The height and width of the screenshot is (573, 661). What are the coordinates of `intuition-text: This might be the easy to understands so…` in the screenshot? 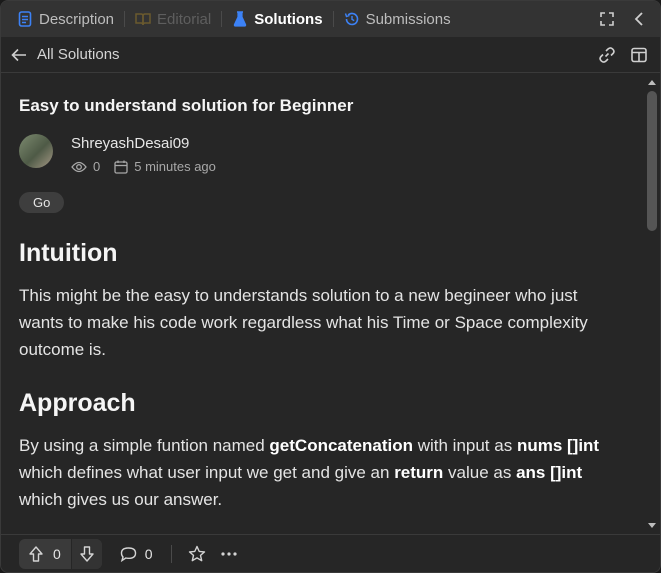 It's located at (303, 322).